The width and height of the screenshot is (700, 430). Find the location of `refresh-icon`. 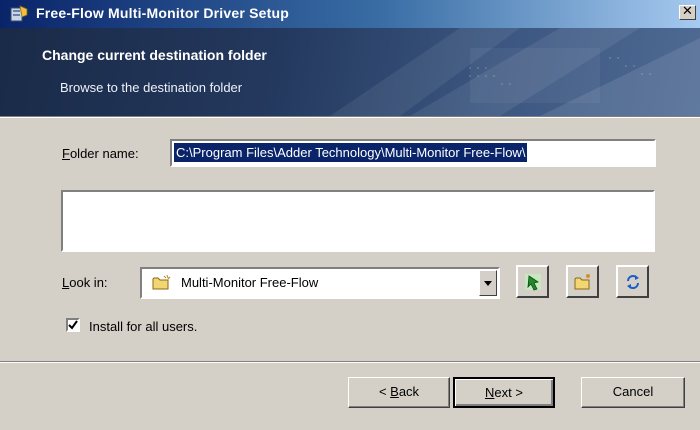

refresh-icon is located at coordinates (633, 282).